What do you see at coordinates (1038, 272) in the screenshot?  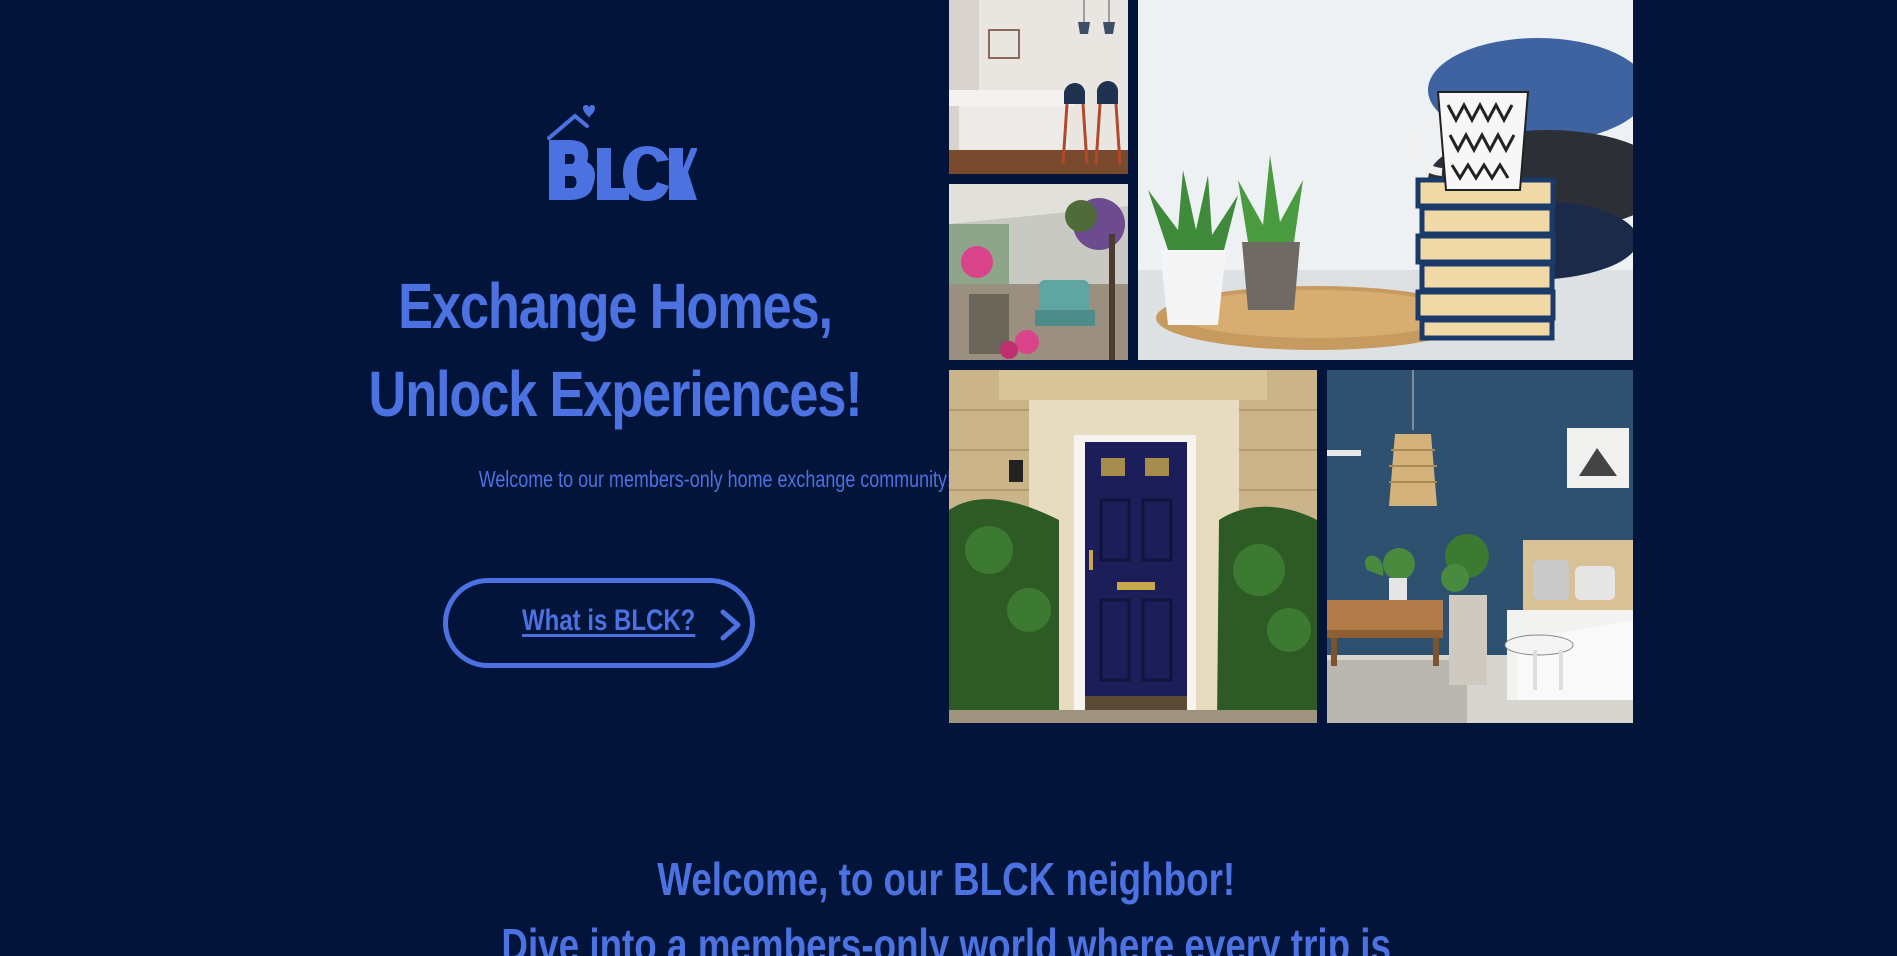 I see `balcony-image` at bounding box center [1038, 272].